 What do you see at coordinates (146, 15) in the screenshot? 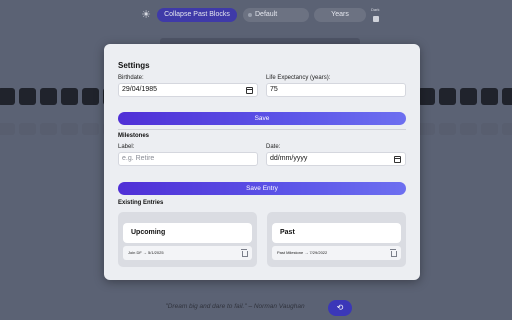
I see `sun-icon: ☀` at bounding box center [146, 15].